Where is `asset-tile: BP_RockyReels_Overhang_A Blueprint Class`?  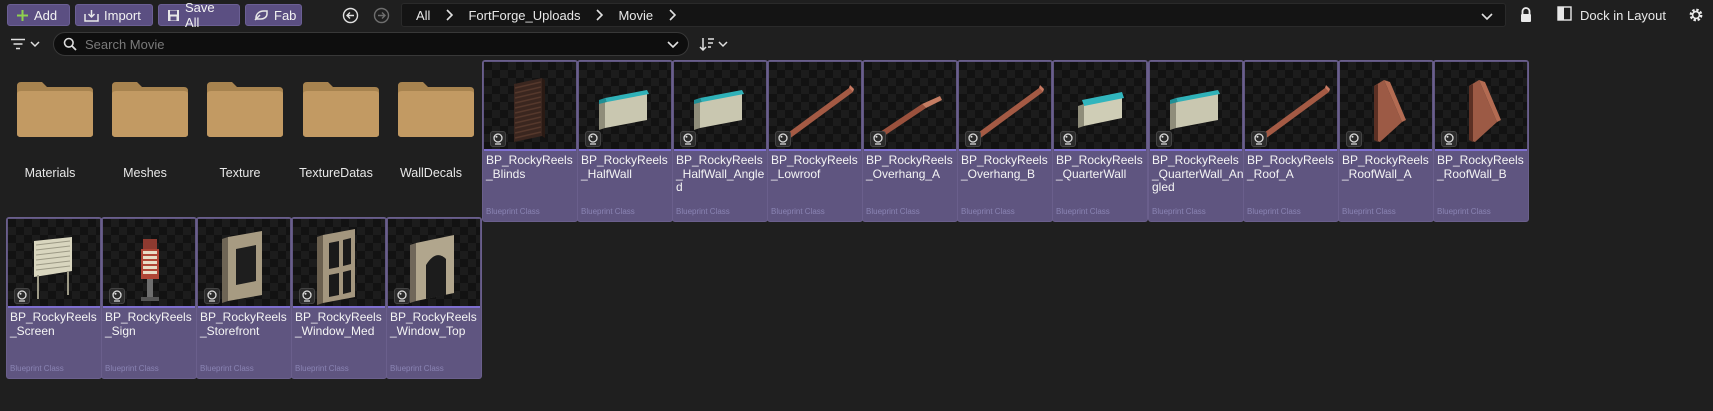
asset-tile: BP_RockyReels_Overhang_A Blueprint Class is located at coordinates (910, 141).